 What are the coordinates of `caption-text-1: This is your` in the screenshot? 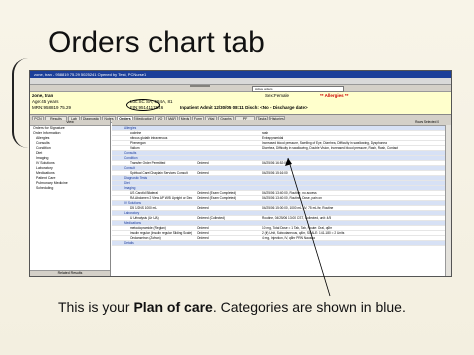 It's located at (96, 307).